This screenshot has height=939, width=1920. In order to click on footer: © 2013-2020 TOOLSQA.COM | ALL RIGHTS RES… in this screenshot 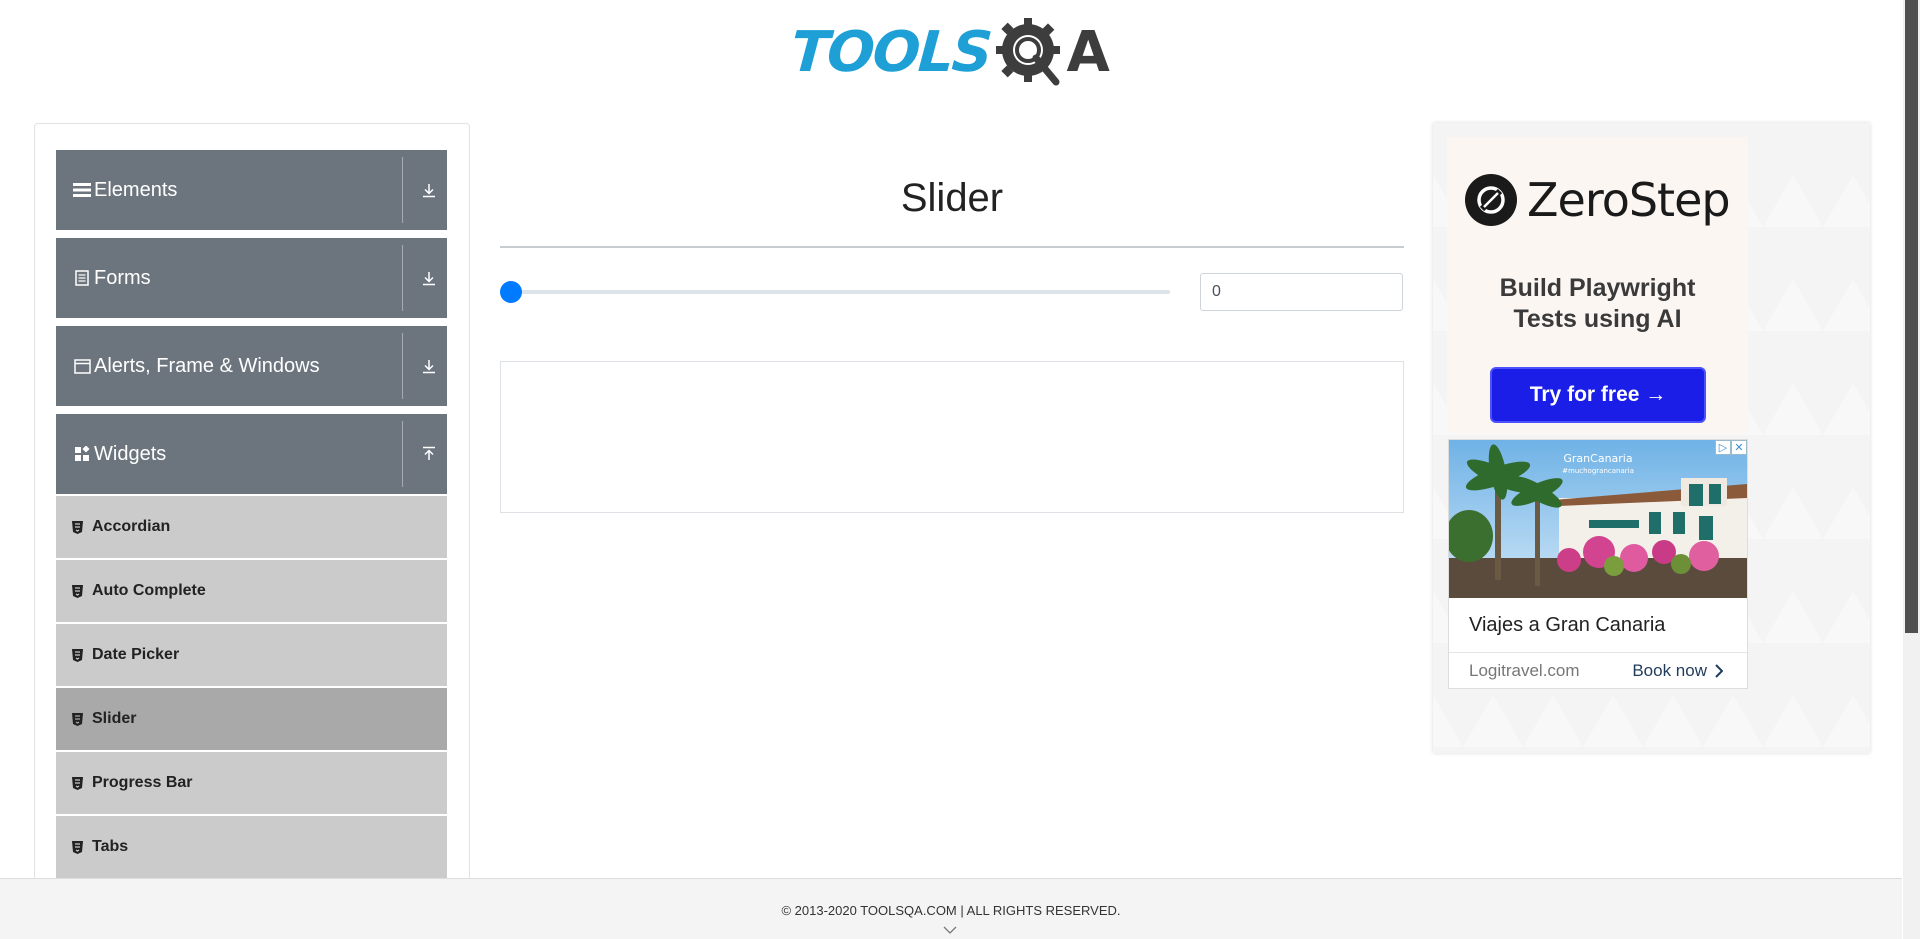, I will do `click(951, 908)`.